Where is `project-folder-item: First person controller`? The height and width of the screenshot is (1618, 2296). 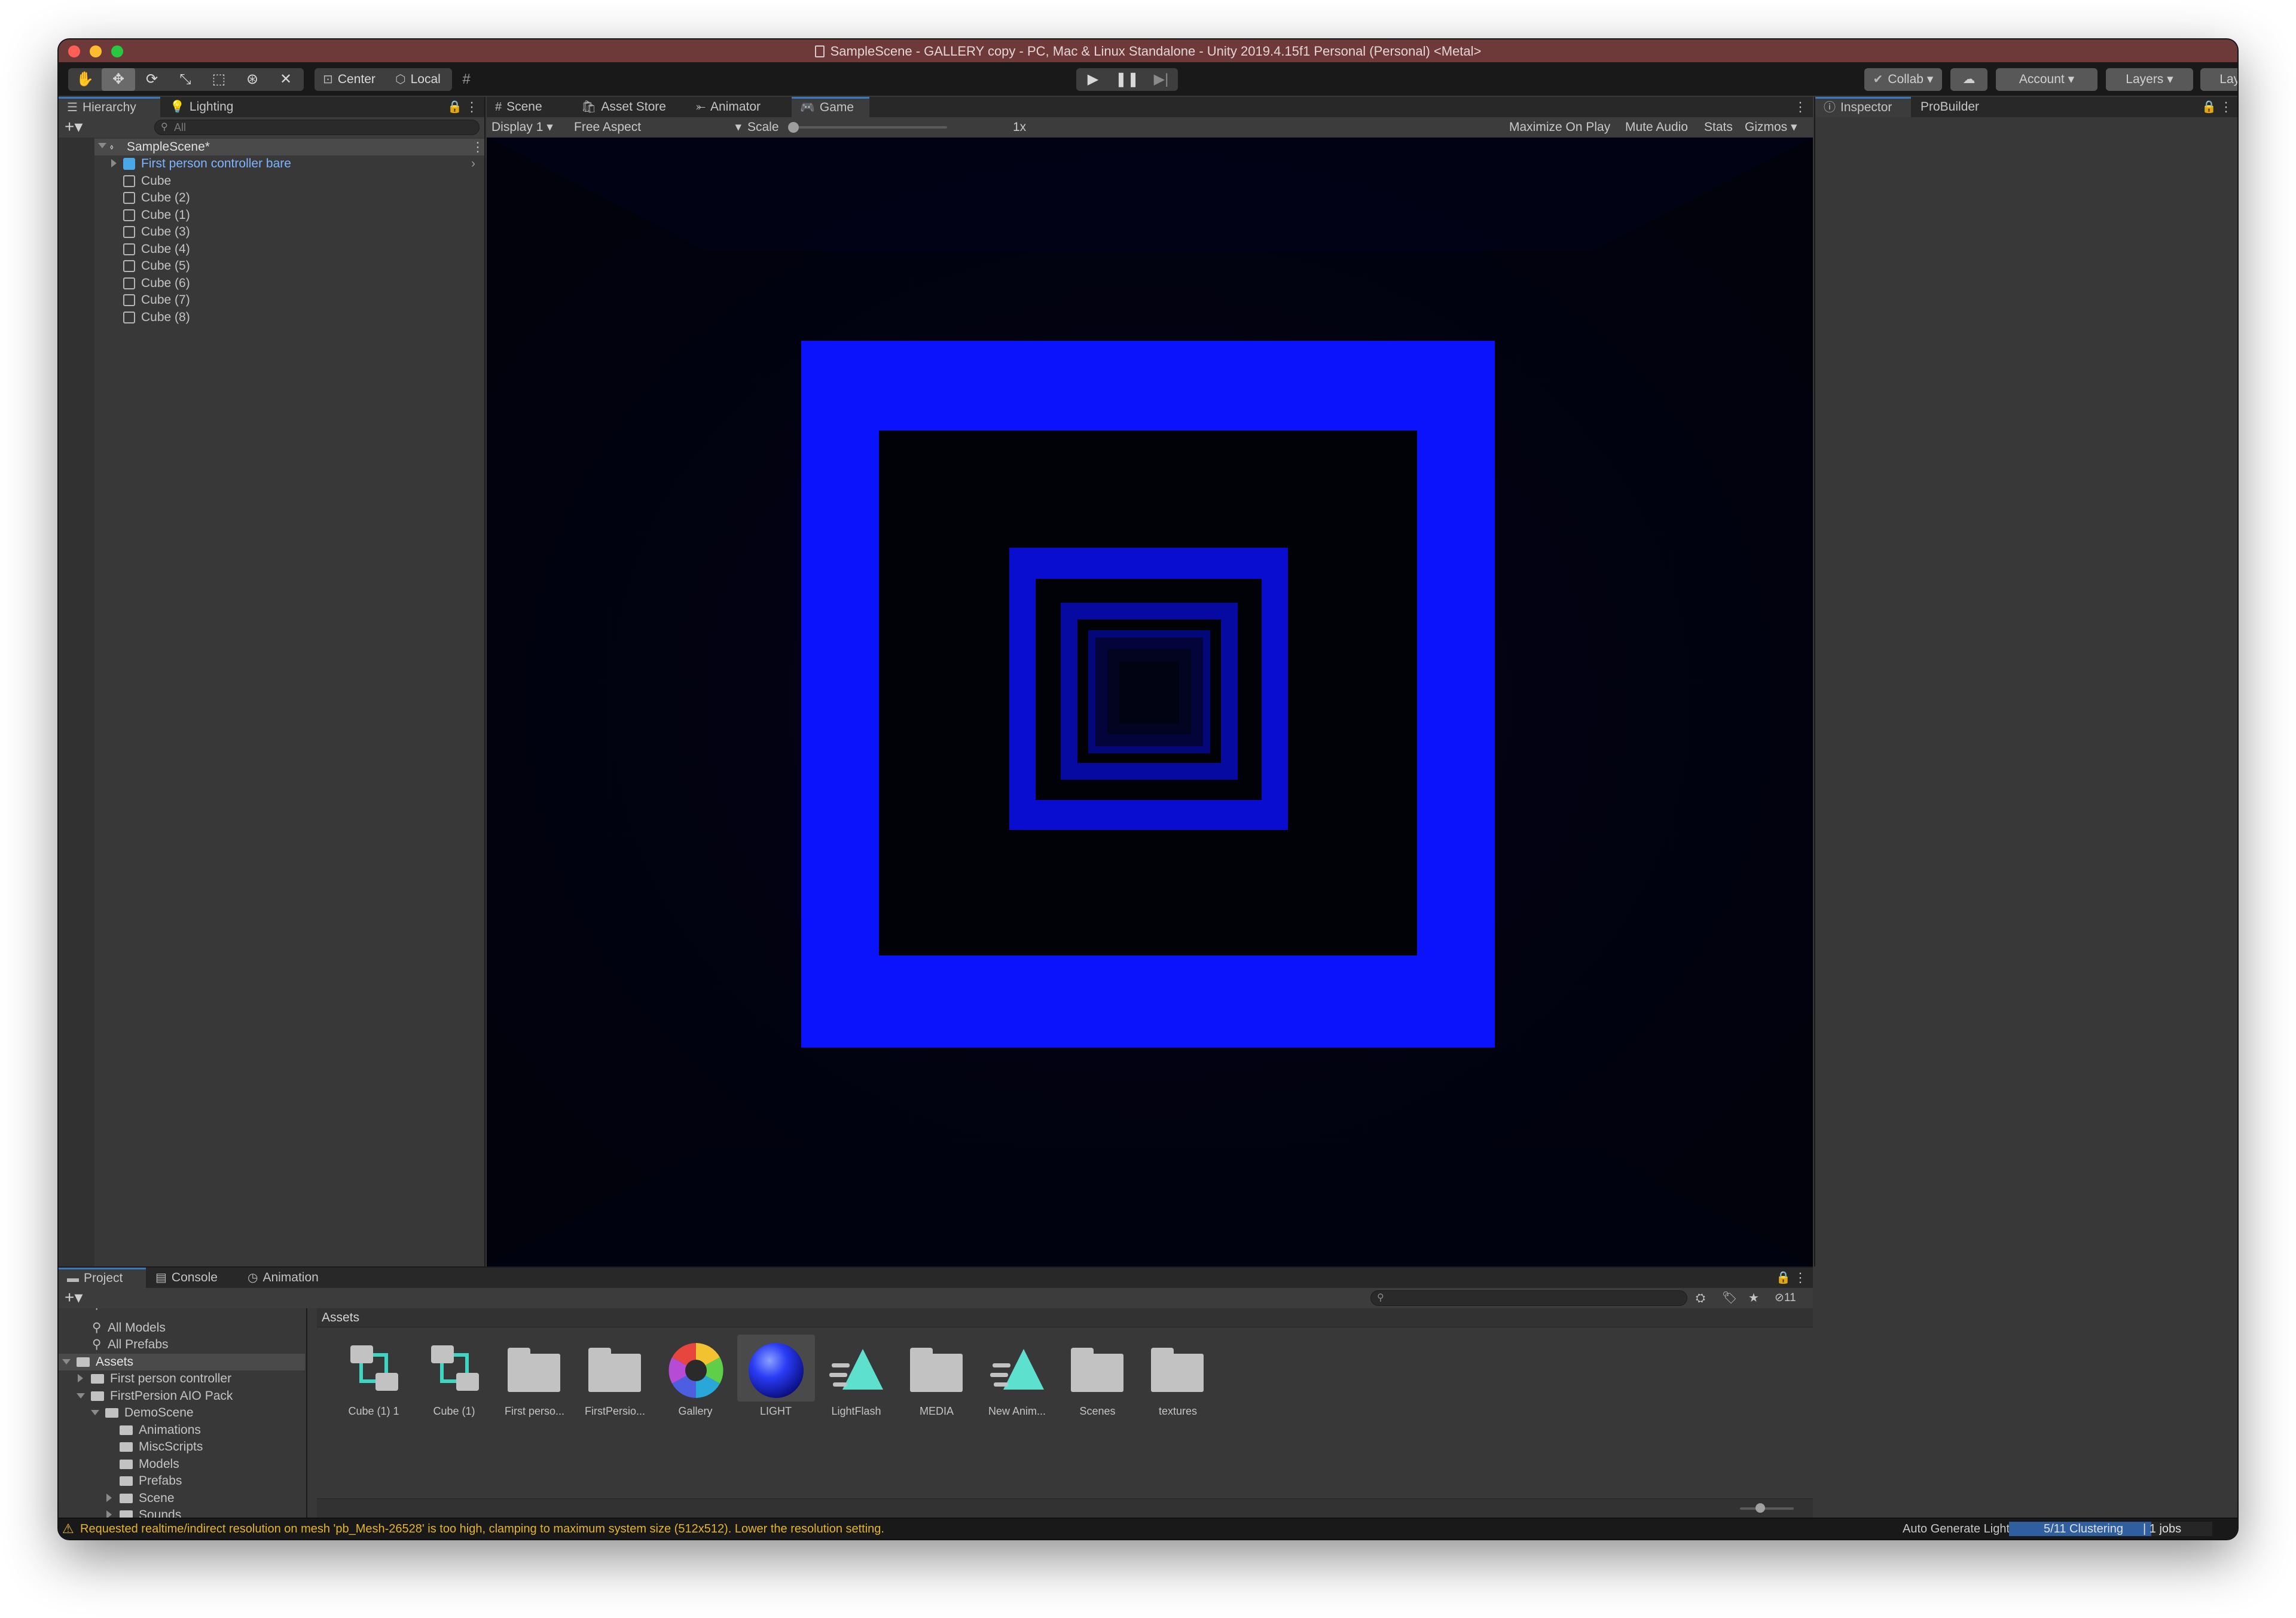
project-folder-item: First person controller is located at coordinates (182, 1379).